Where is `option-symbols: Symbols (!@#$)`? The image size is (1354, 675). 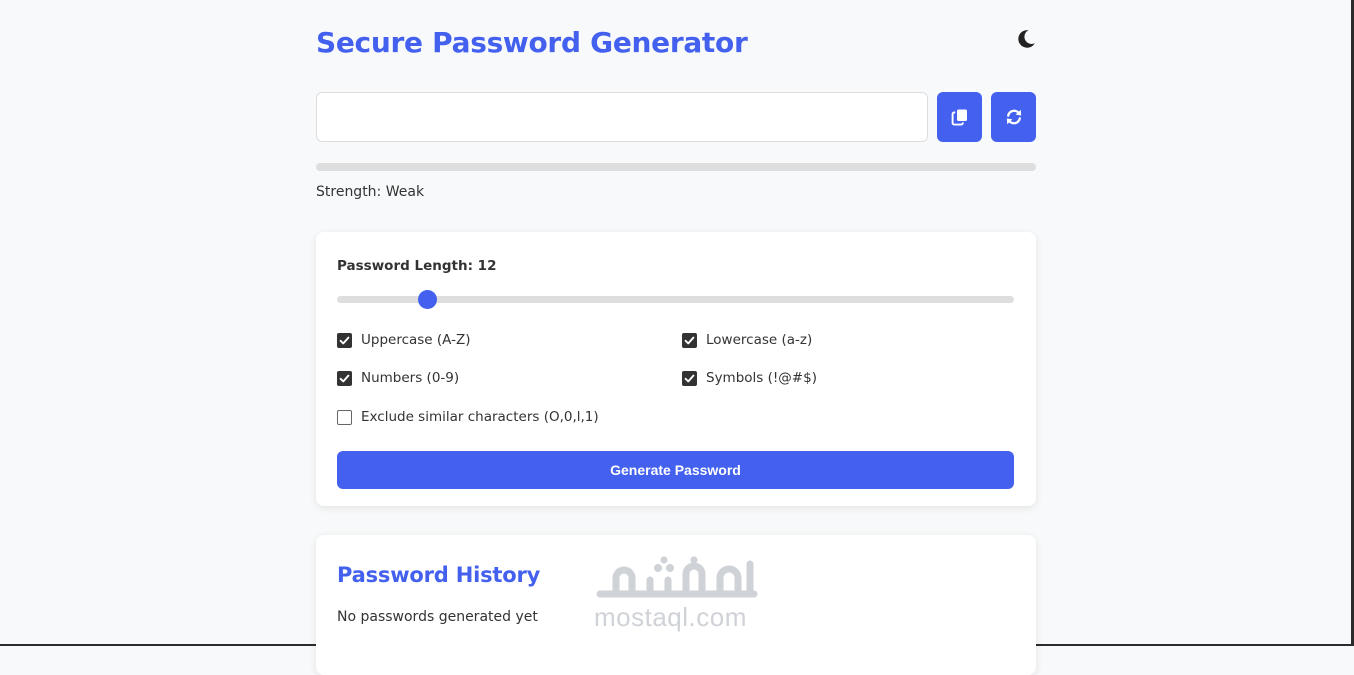 option-symbols: Symbols (!@#$) is located at coordinates (847, 378).